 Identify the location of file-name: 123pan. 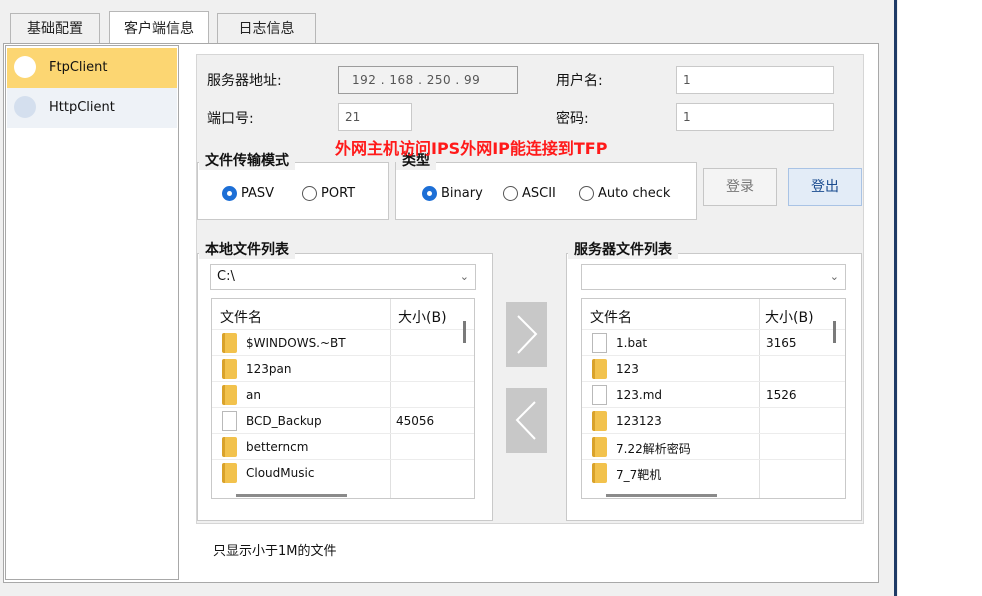
(269, 369).